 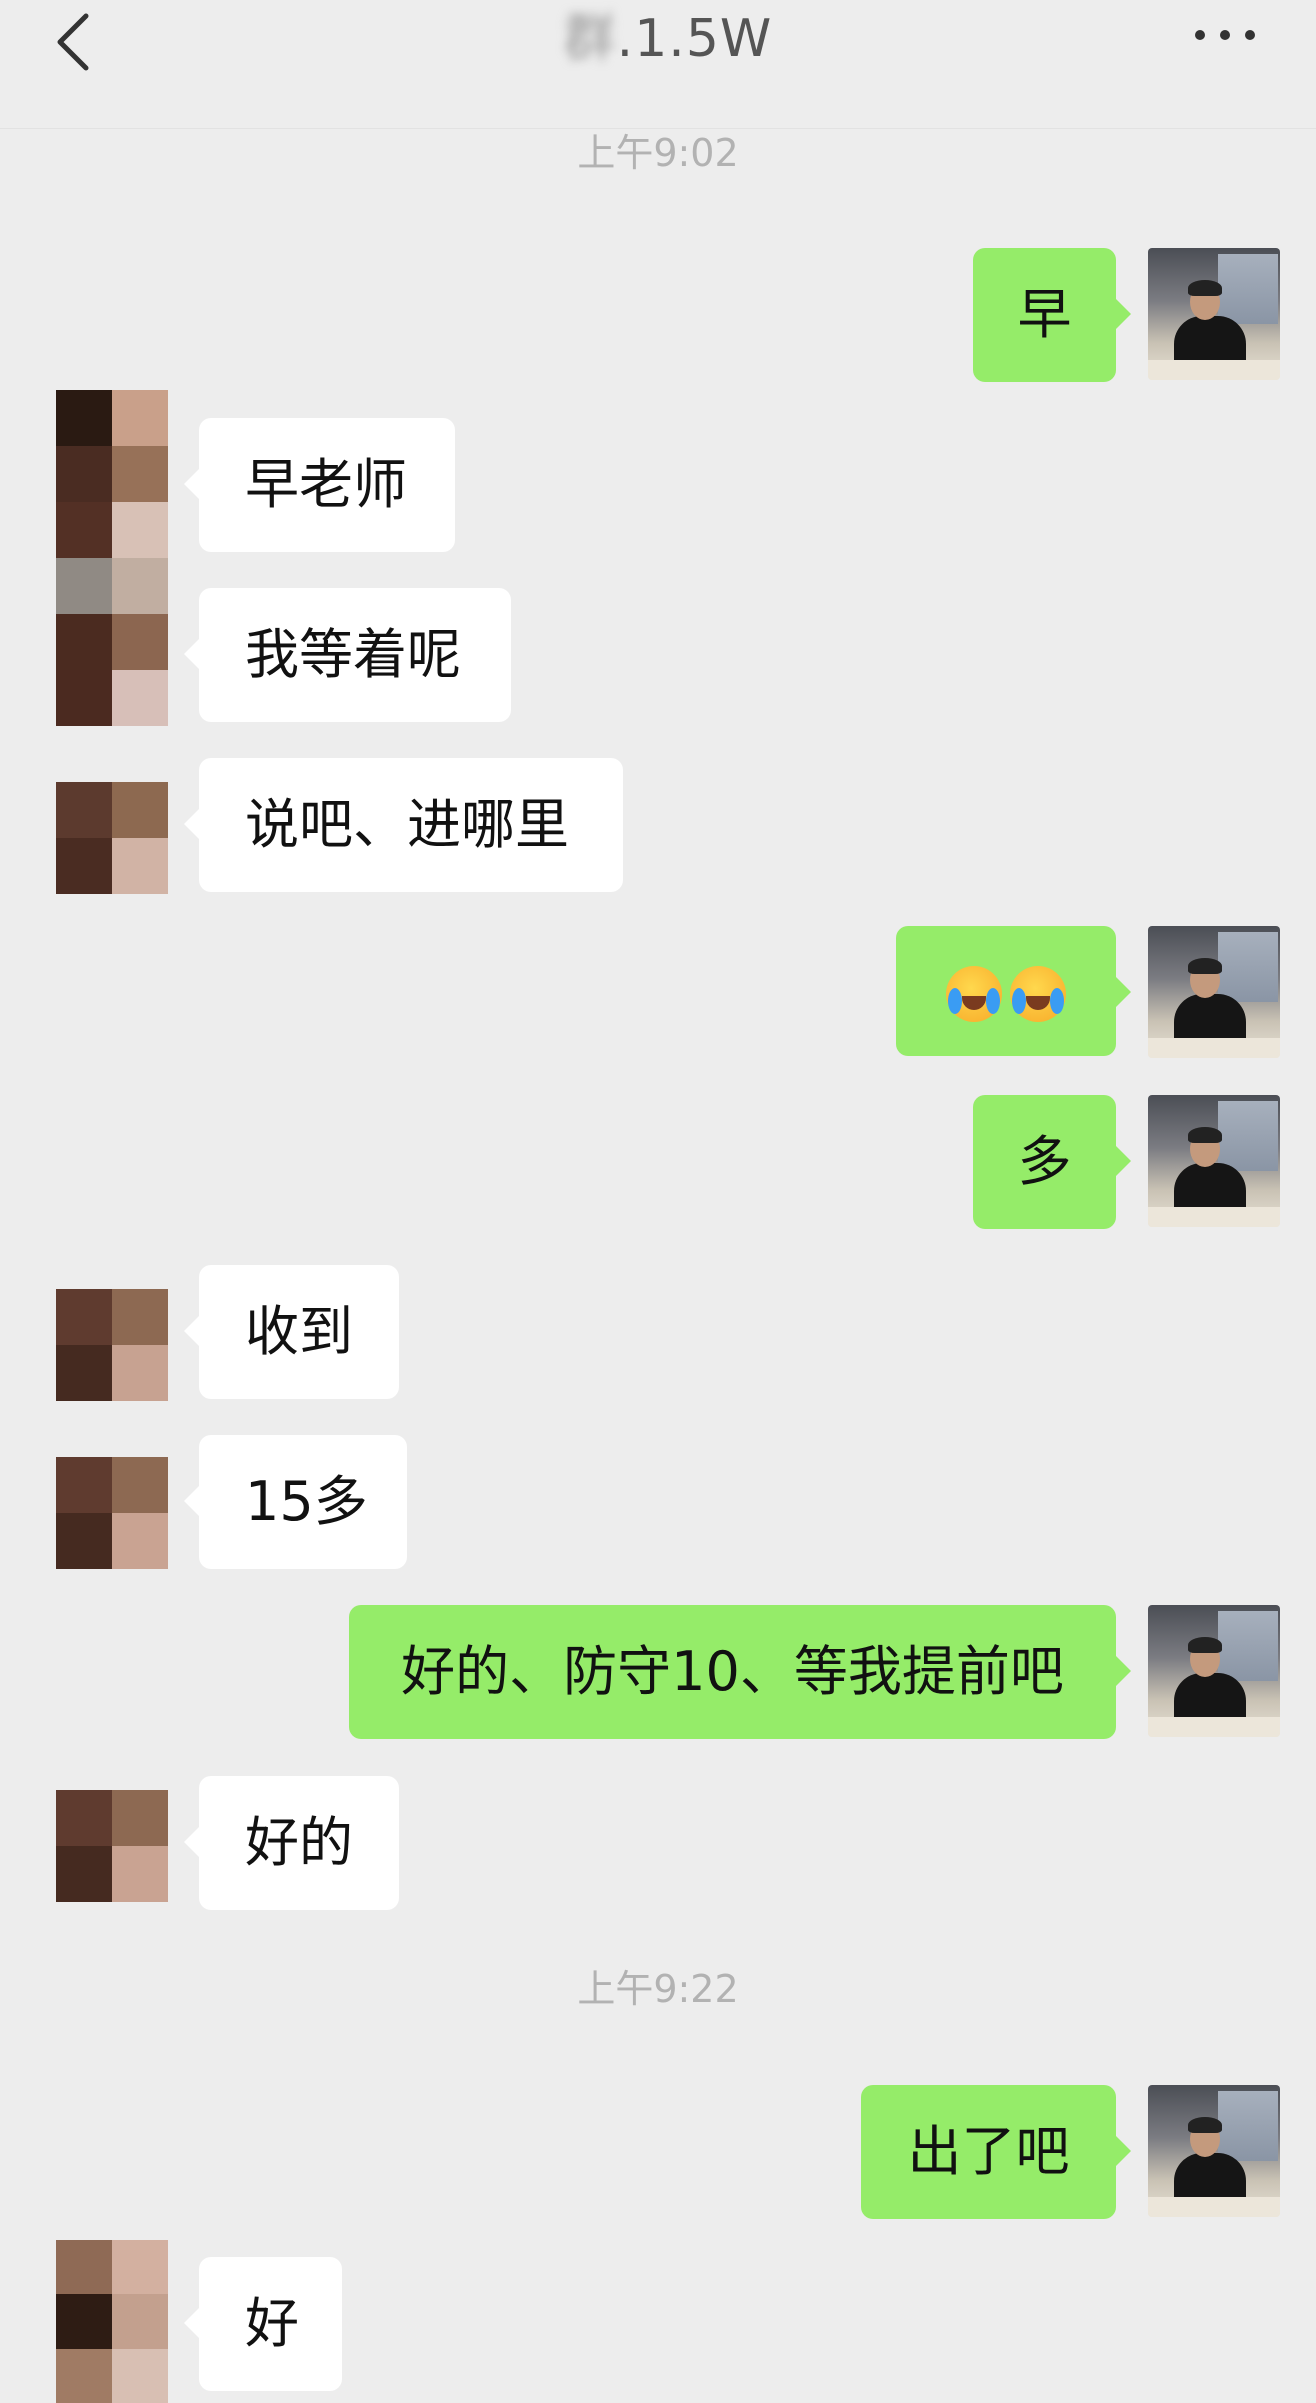 I want to click on message-bubble: 收到, so click(x=291, y=1332).